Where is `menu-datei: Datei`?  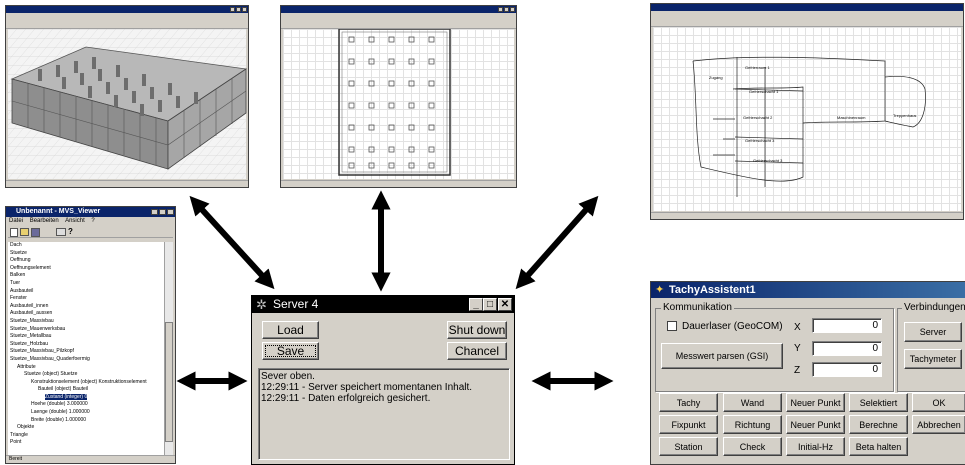
menu-datei: Datei is located at coordinates (16, 221).